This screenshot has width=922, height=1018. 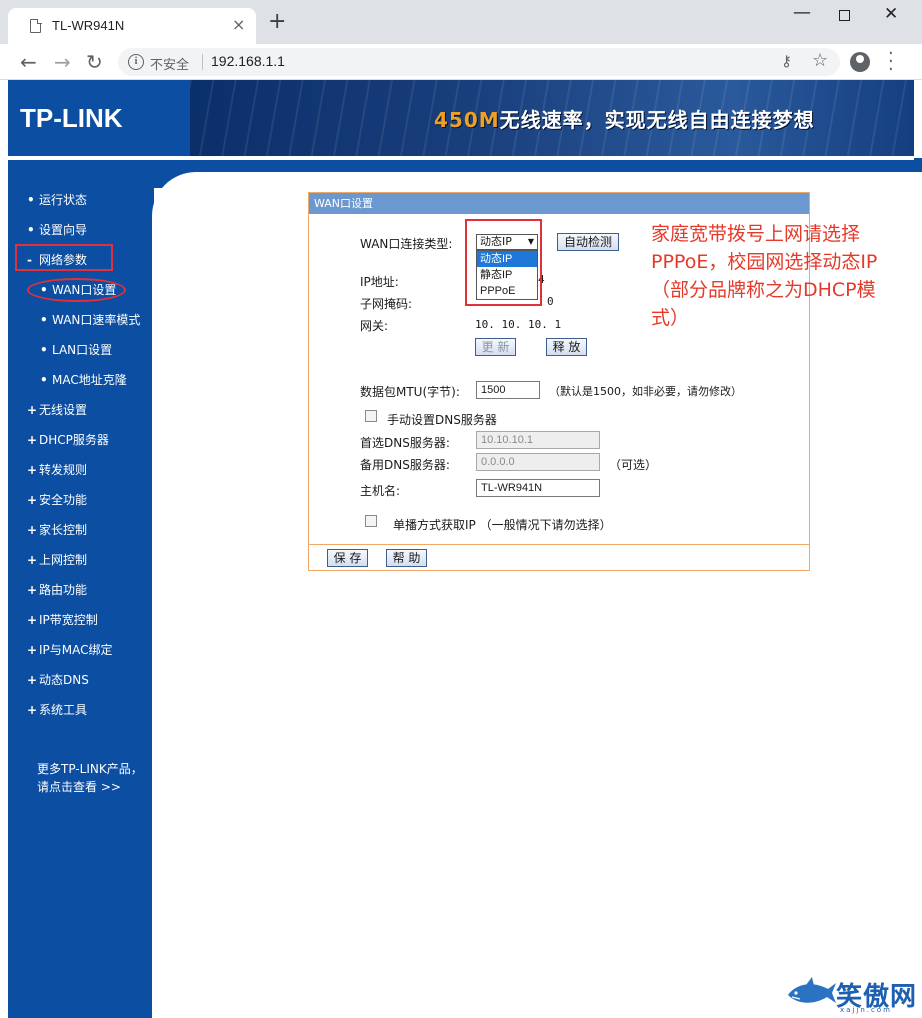 I want to click on page-icon, so click(x=36, y=25).